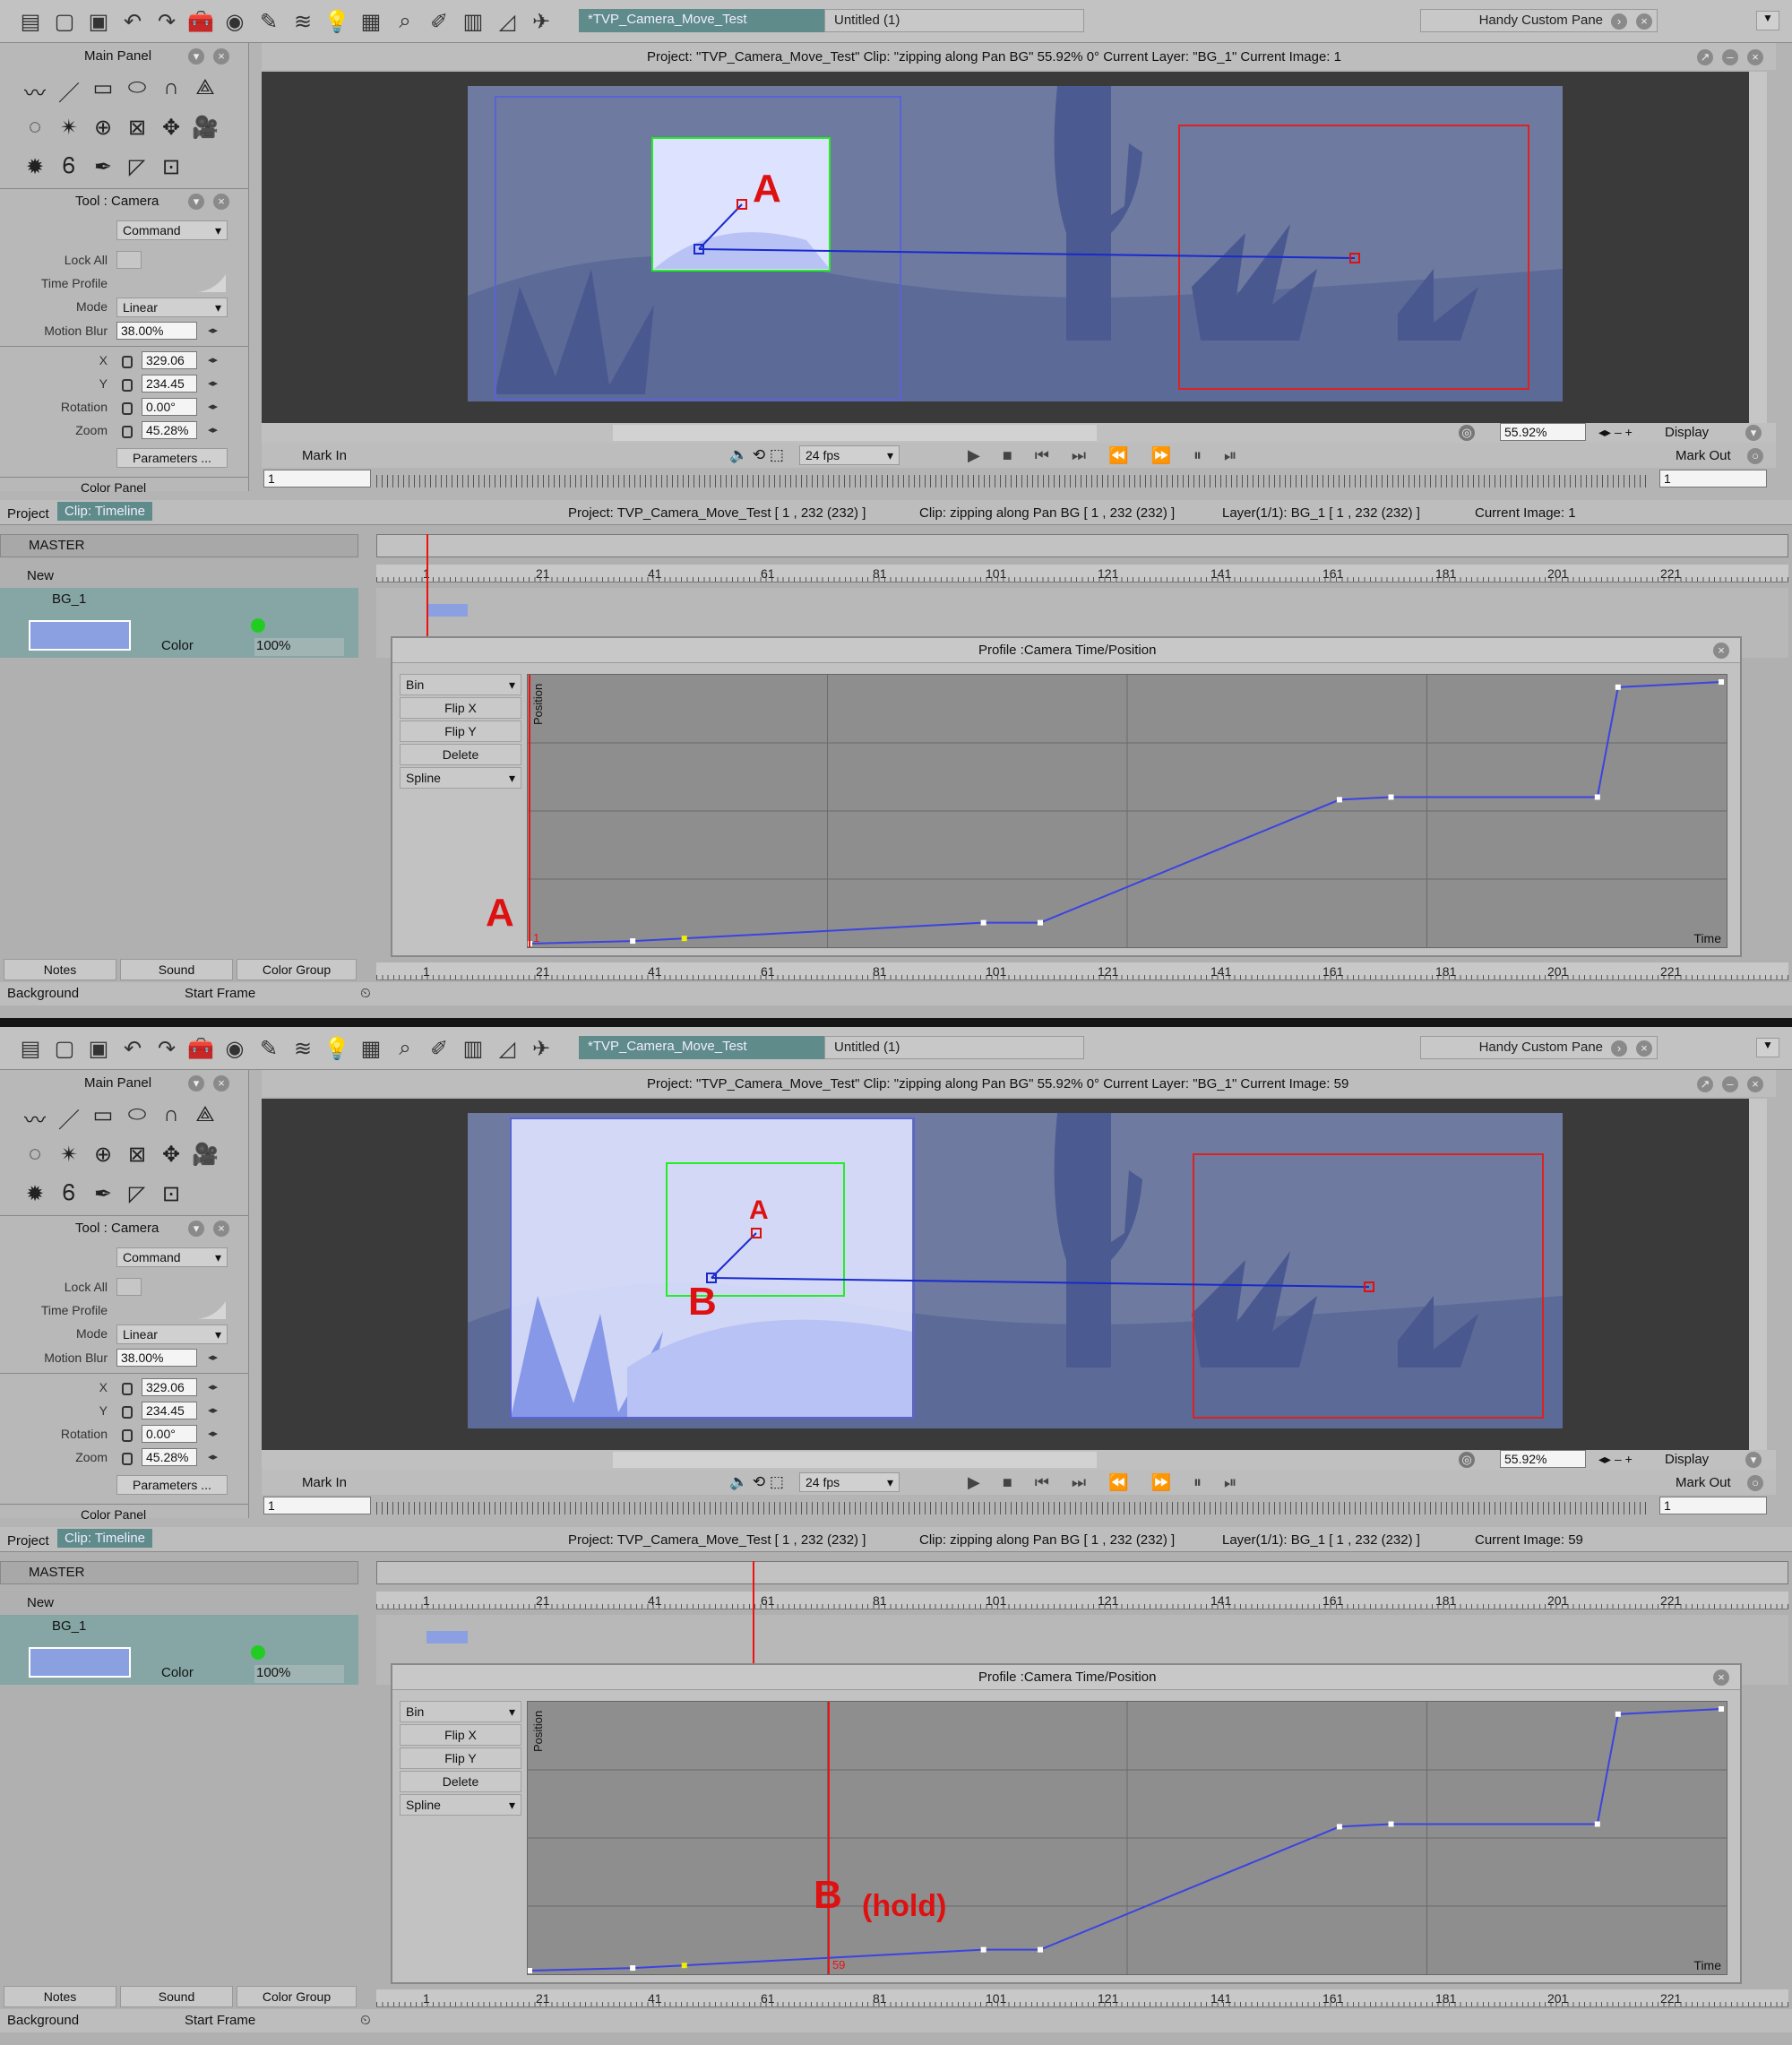 This screenshot has height=2045, width=1792. Describe the element at coordinates (1221, 1998) in the screenshot. I see `ruler-tick-label: 141` at that location.